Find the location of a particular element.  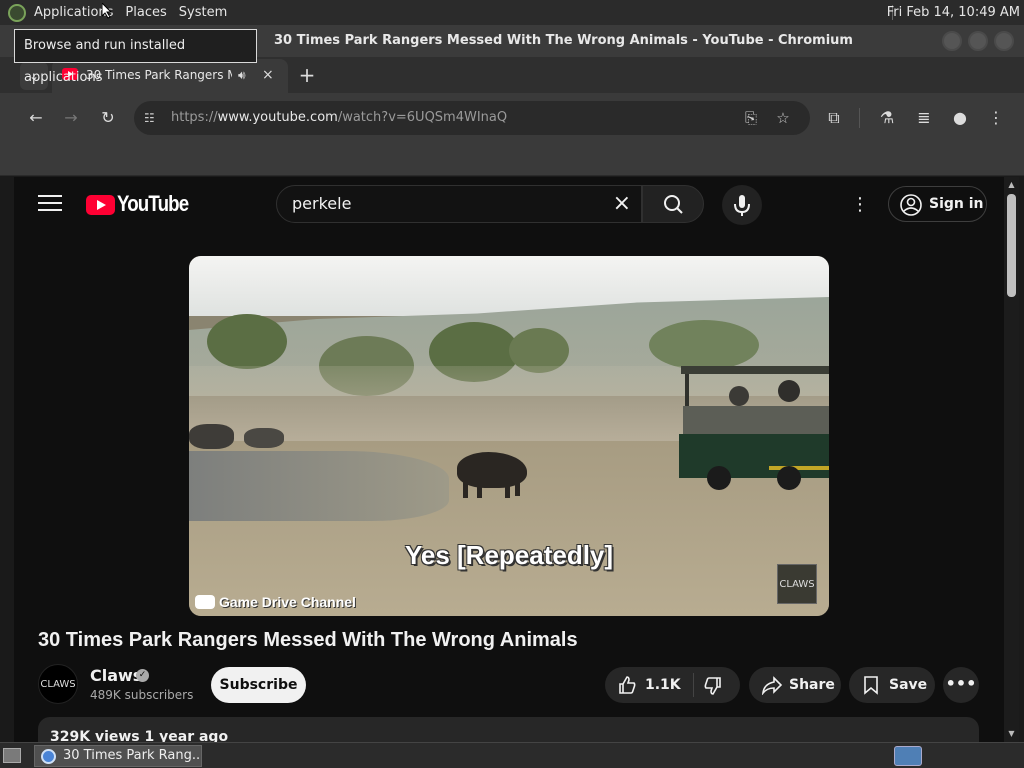

settings-kebab-icon: ⋮ is located at coordinates (860, 205).